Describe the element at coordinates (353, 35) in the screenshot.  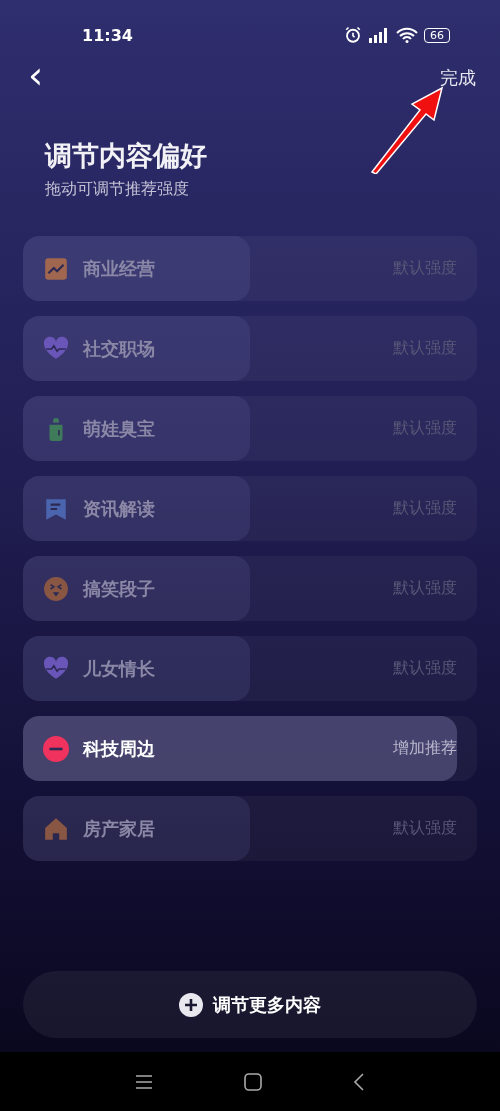
I see `alarm-icon` at that location.